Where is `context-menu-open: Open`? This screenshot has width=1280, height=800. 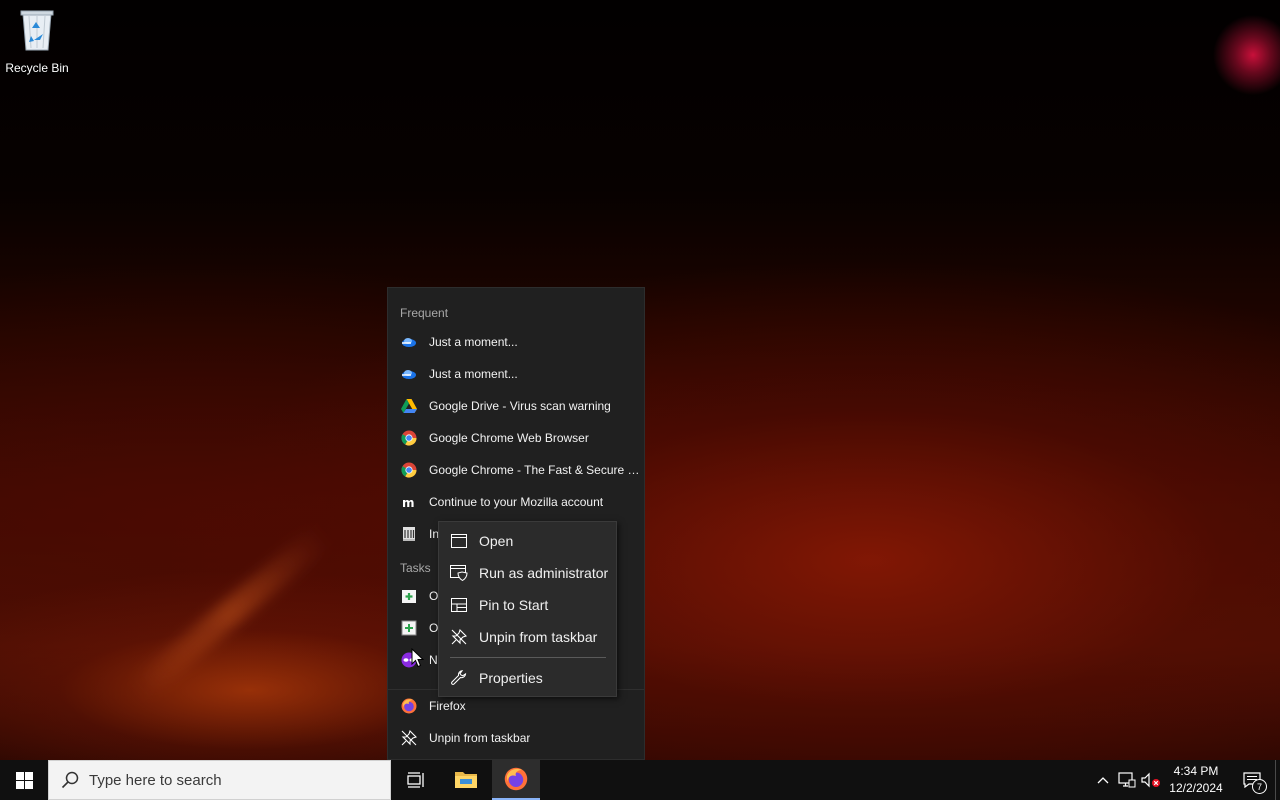 context-menu-open: Open is located at coordinates (527, 541).